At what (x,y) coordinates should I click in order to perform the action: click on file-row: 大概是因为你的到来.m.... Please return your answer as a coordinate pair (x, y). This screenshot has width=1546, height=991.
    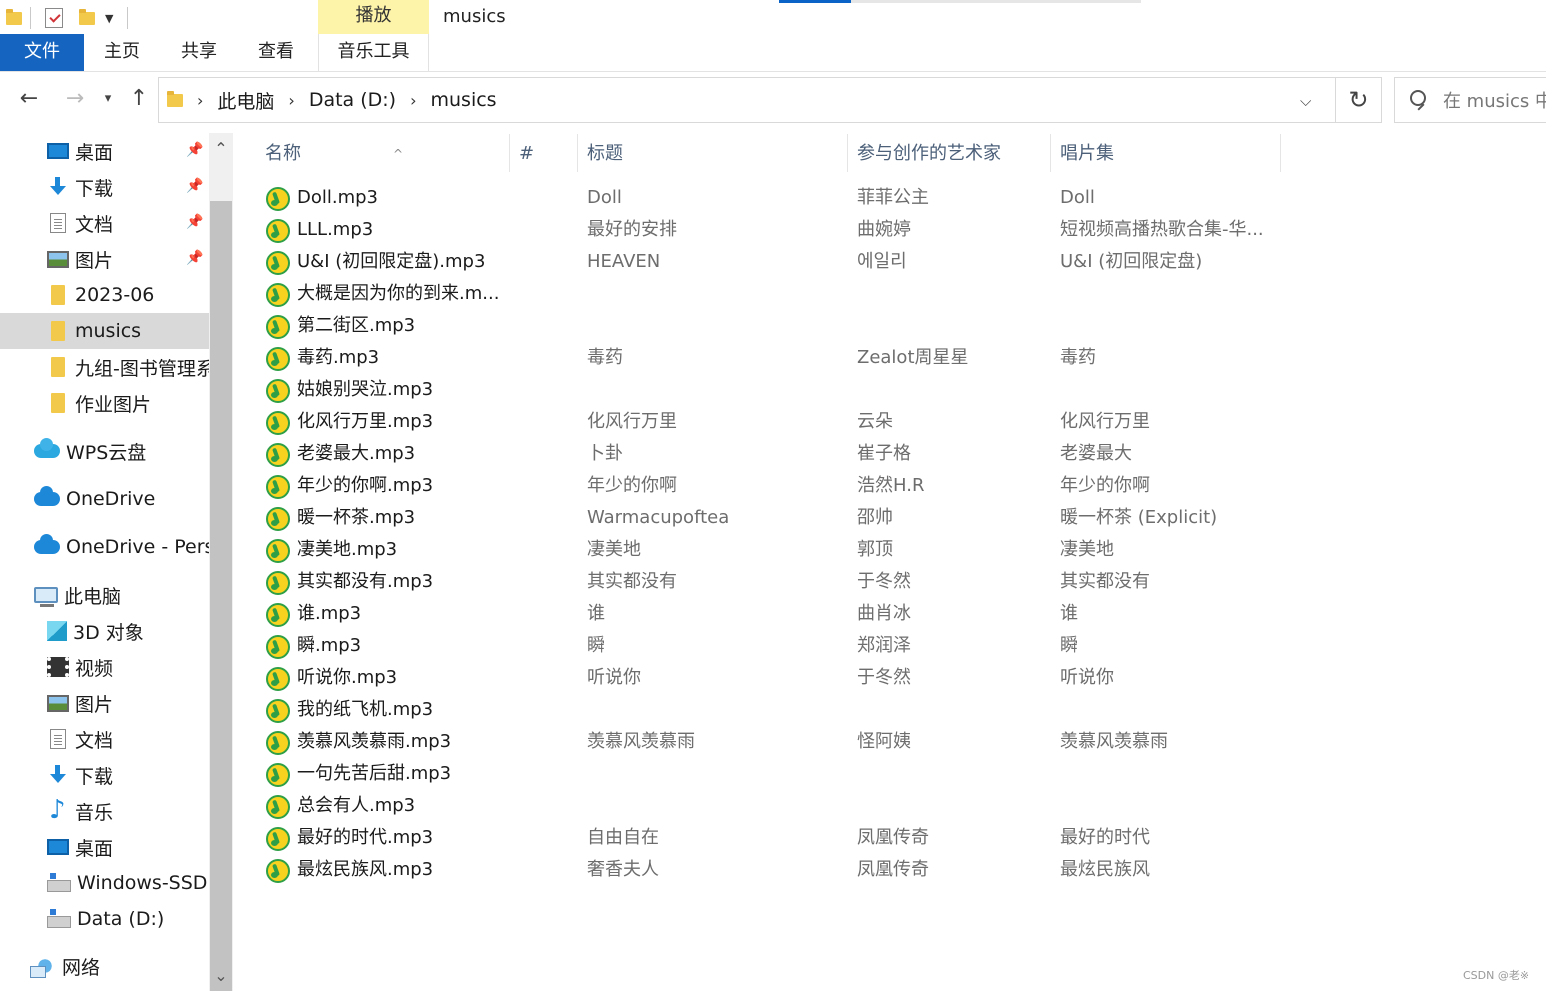
    Looking at the image, I should click on (765, 294).